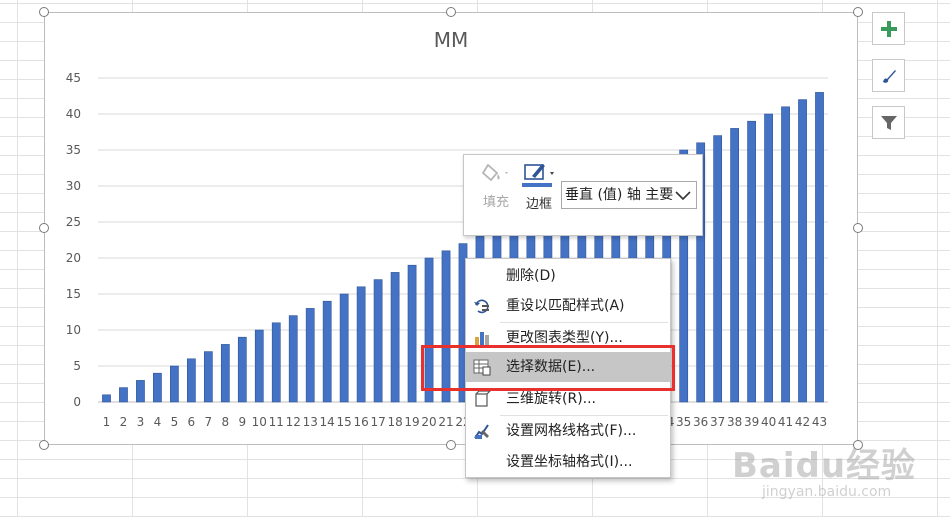 This screenshot has height=517, width=950. Describe the element at coordinates (858, 12) in the screenshot. I see `resize-handle-top-right` at that location.